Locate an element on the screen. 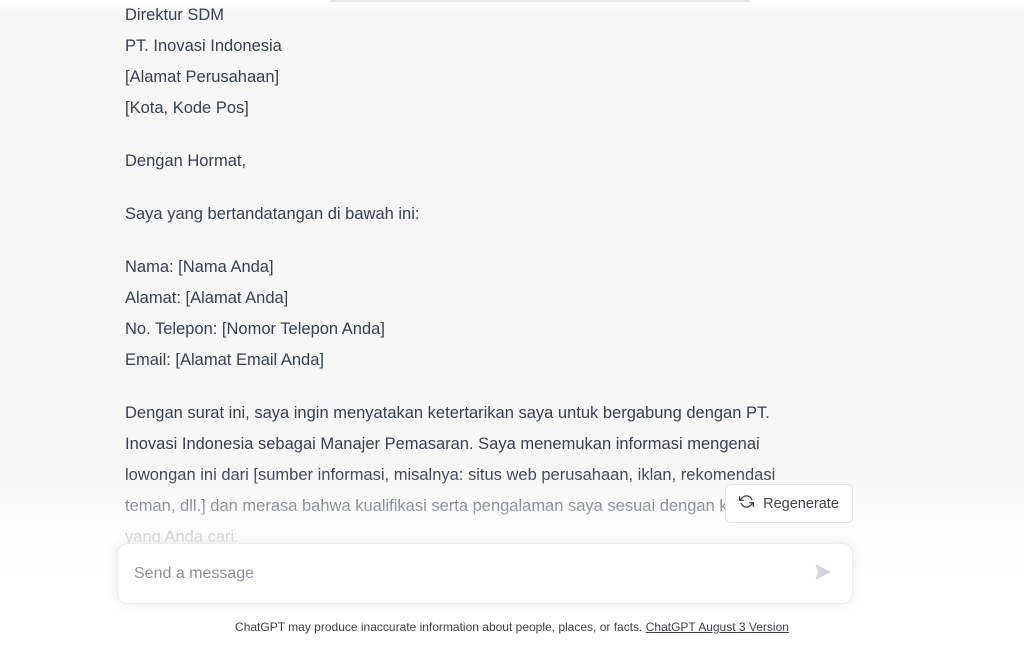 This screenshot has height=648, width=1024. greeting-text: Dengan Hormat, is located at coordinates (186, 161).